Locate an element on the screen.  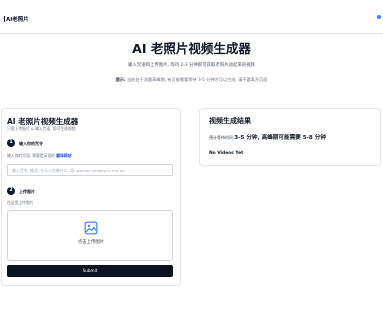
step-2-label: 上传图片 is located at coordinates (27, 191).